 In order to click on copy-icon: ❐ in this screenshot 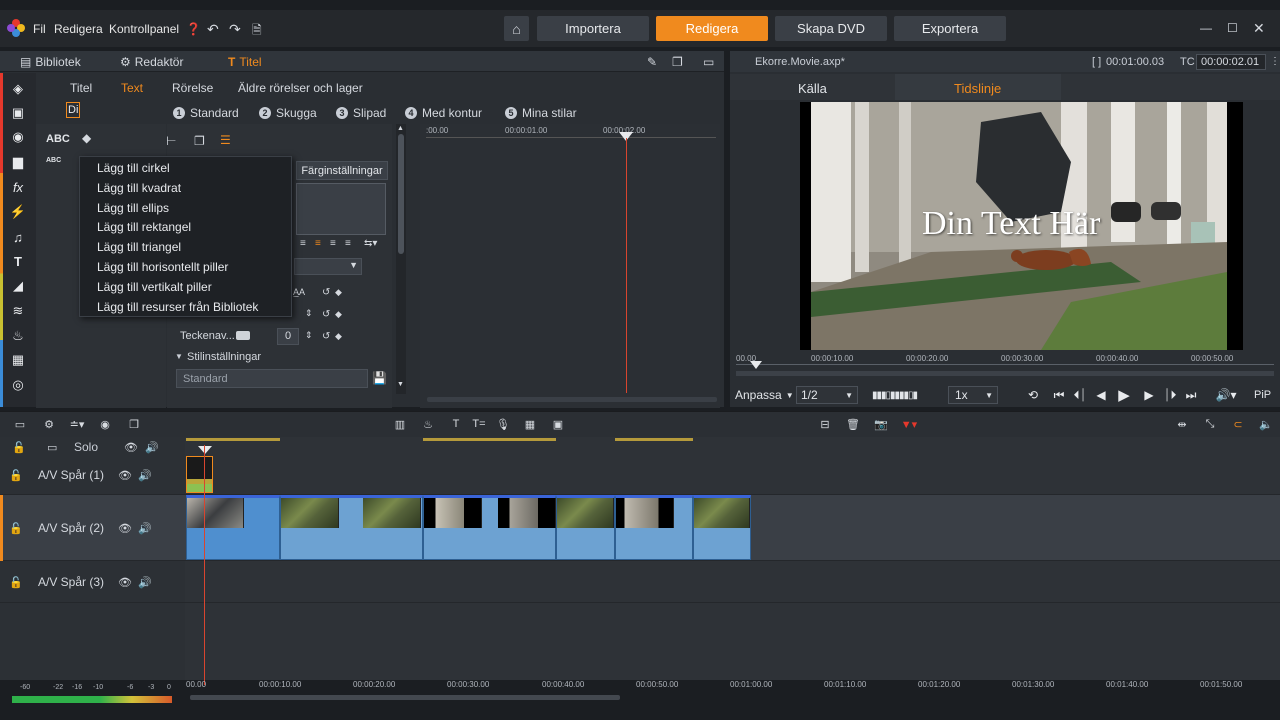, I will do `click(677, 62)`.